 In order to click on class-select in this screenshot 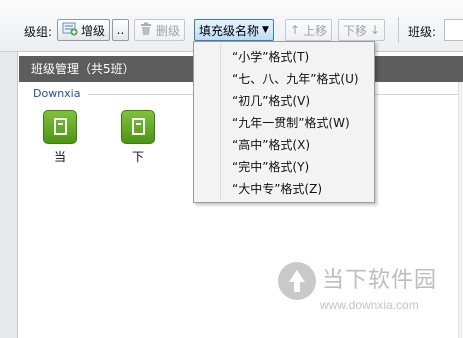, I will do `click(453, 30)`.